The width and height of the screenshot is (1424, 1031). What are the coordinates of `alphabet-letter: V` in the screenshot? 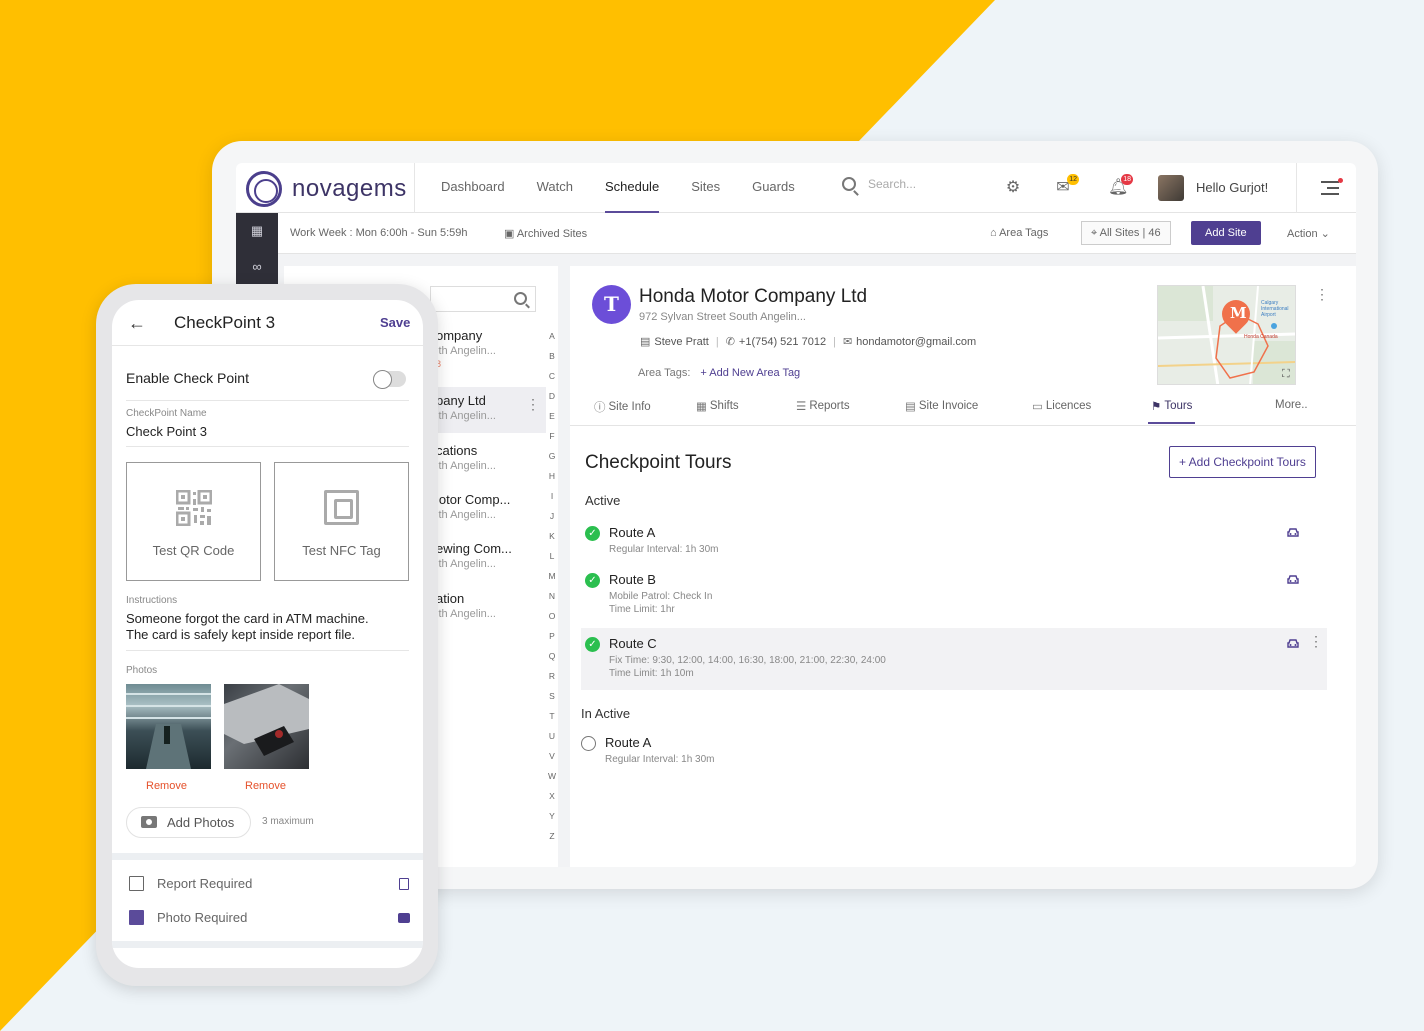 It's located at (552, 756).